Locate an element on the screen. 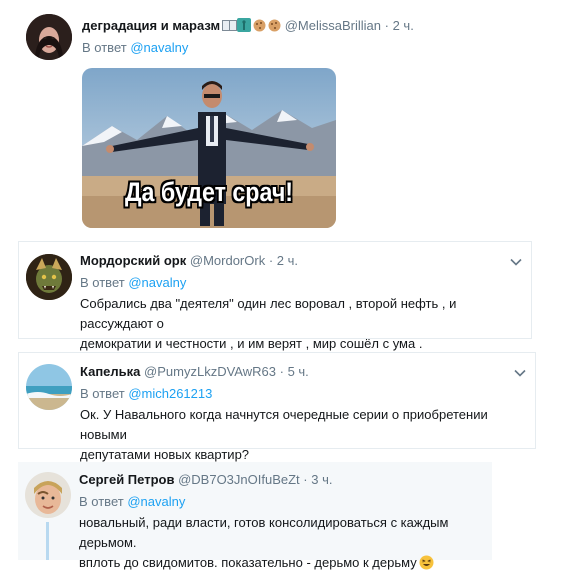  display-name: деградация и маразм is located at coordinates (151, 25).